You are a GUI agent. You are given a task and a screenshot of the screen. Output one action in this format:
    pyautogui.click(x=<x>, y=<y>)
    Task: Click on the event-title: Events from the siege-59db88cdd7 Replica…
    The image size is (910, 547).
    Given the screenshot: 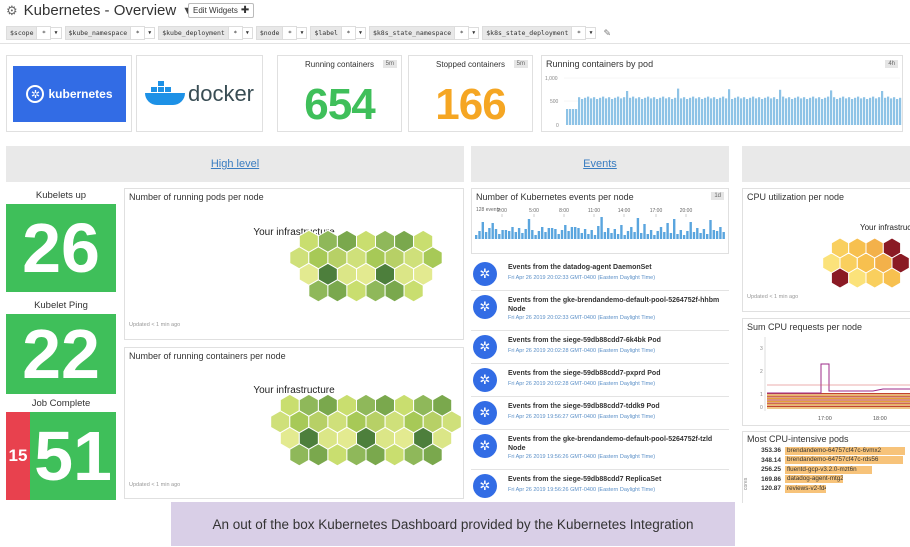 What is the action you would take?
    pyautogui.click(x=585, y=479)
    